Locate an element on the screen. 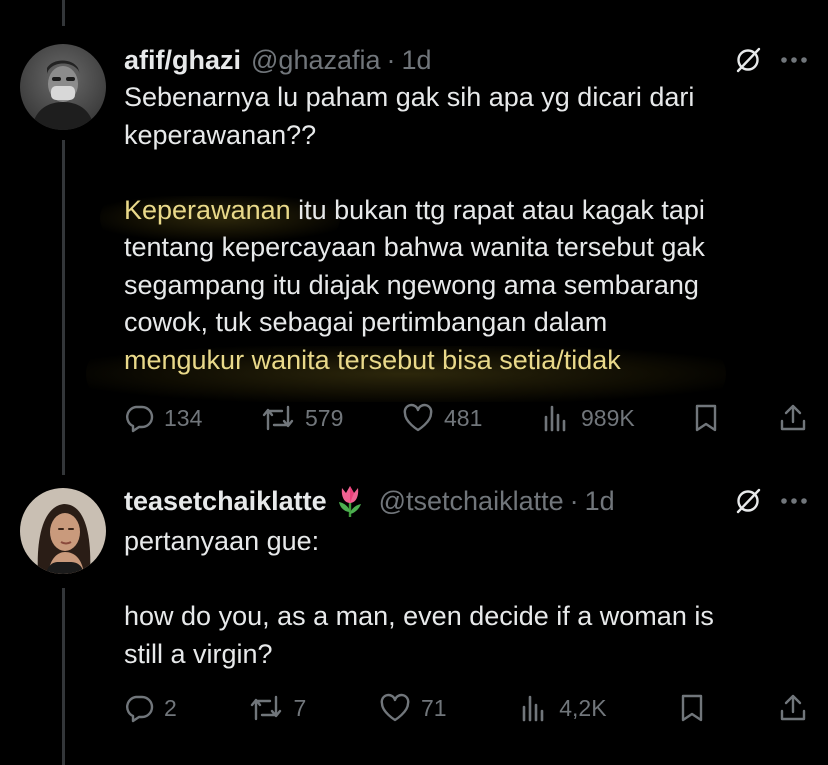 This screenshot has height=765, width=828. action-bar: 134 579 481 989K is located at coordinates (466, 418).